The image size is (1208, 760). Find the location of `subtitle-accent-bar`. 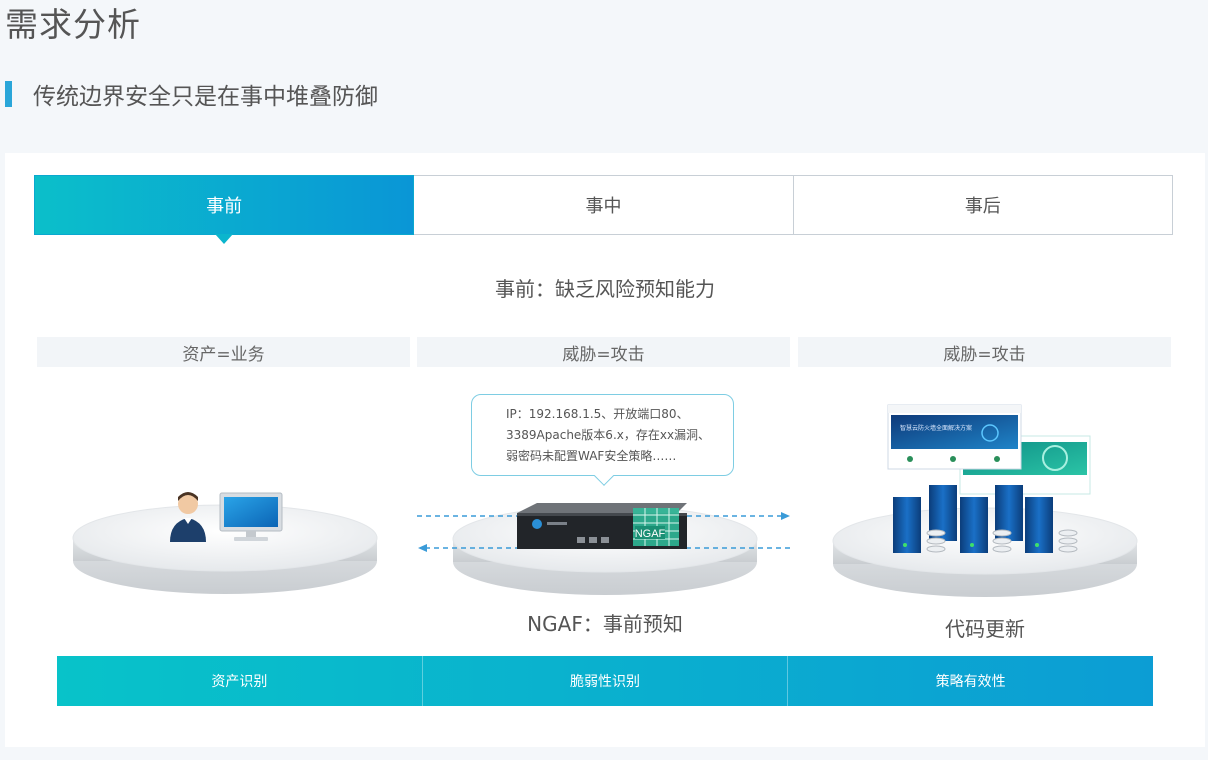

subtitle-accent-bar is located at coordinates (8, 94).